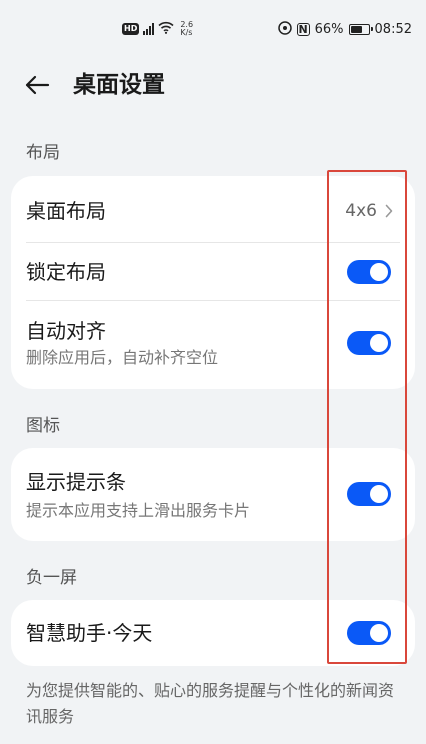  Describe the element at coordinates (369, 272) in the screenshot. I see `lock-layout-toggle` at that location.